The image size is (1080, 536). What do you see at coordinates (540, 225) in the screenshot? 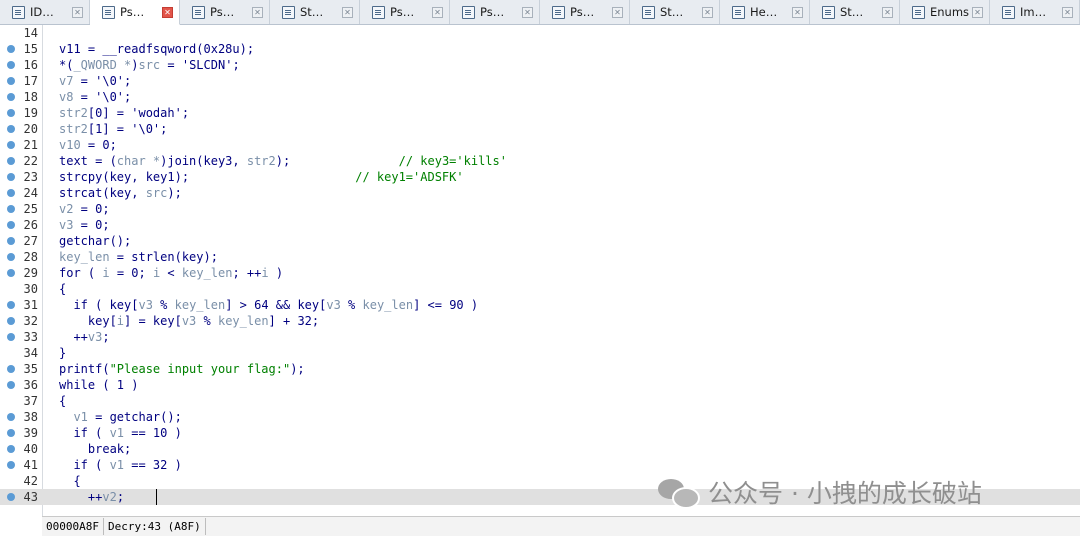
I see `code-line: 26 v3 = 0;` at bounding box center [540, 225].